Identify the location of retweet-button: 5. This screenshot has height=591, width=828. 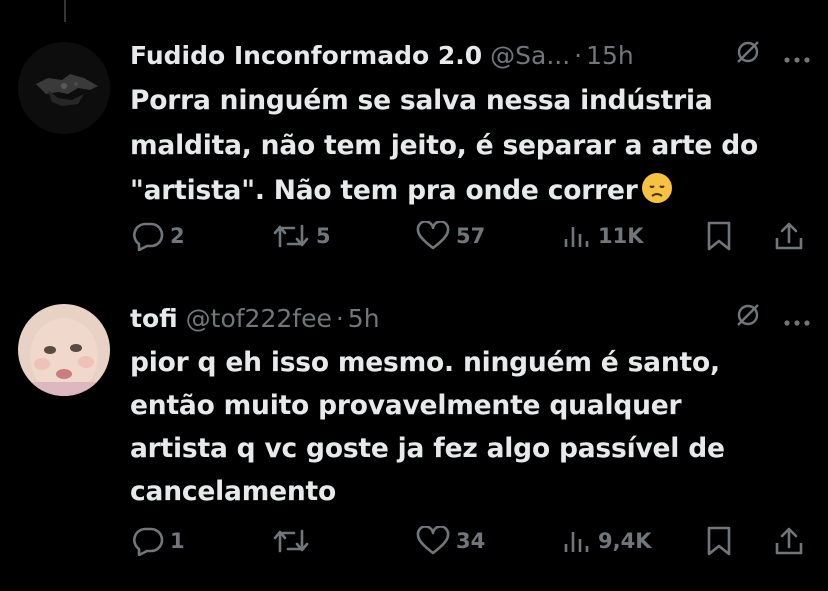
(301, 236).